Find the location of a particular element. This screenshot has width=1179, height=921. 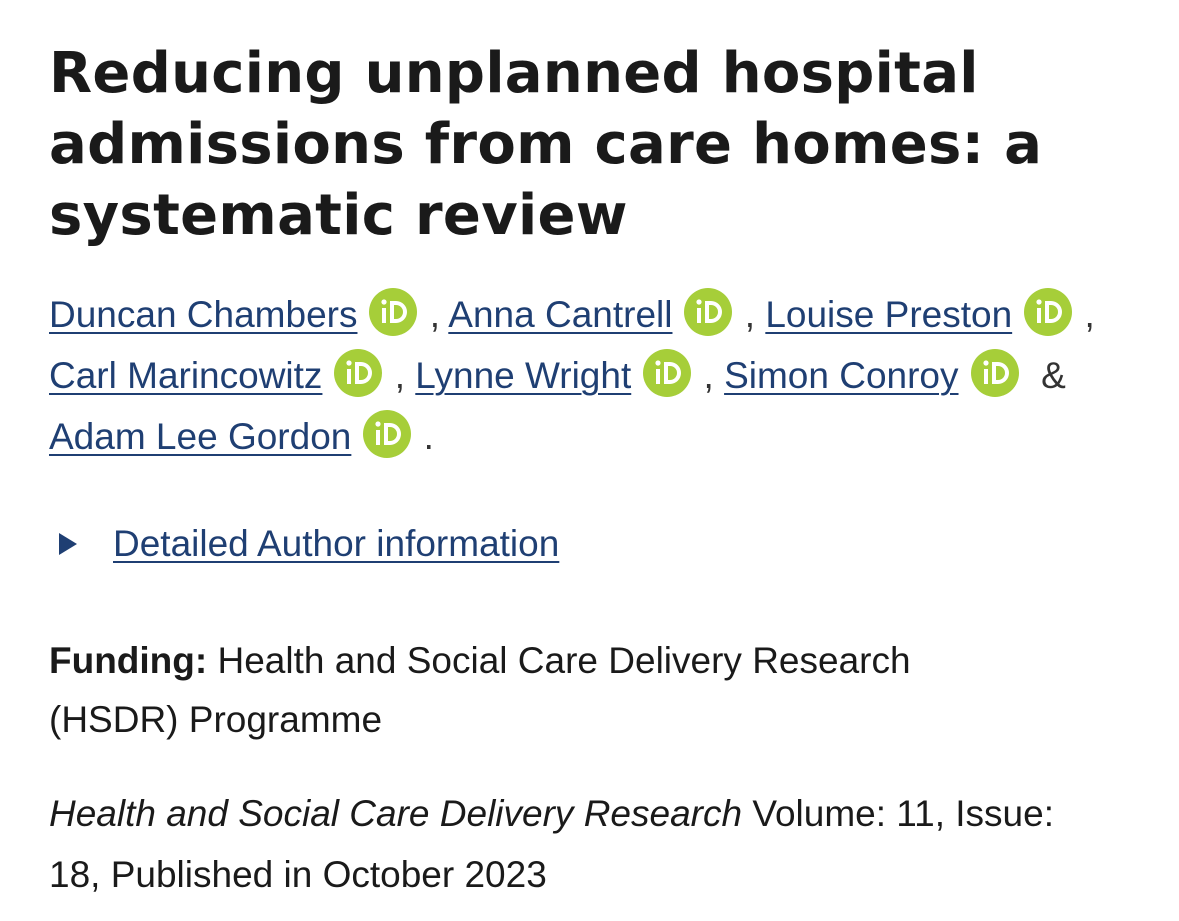

author-item: Anna Cantrell is located at coordinates (591, 312).